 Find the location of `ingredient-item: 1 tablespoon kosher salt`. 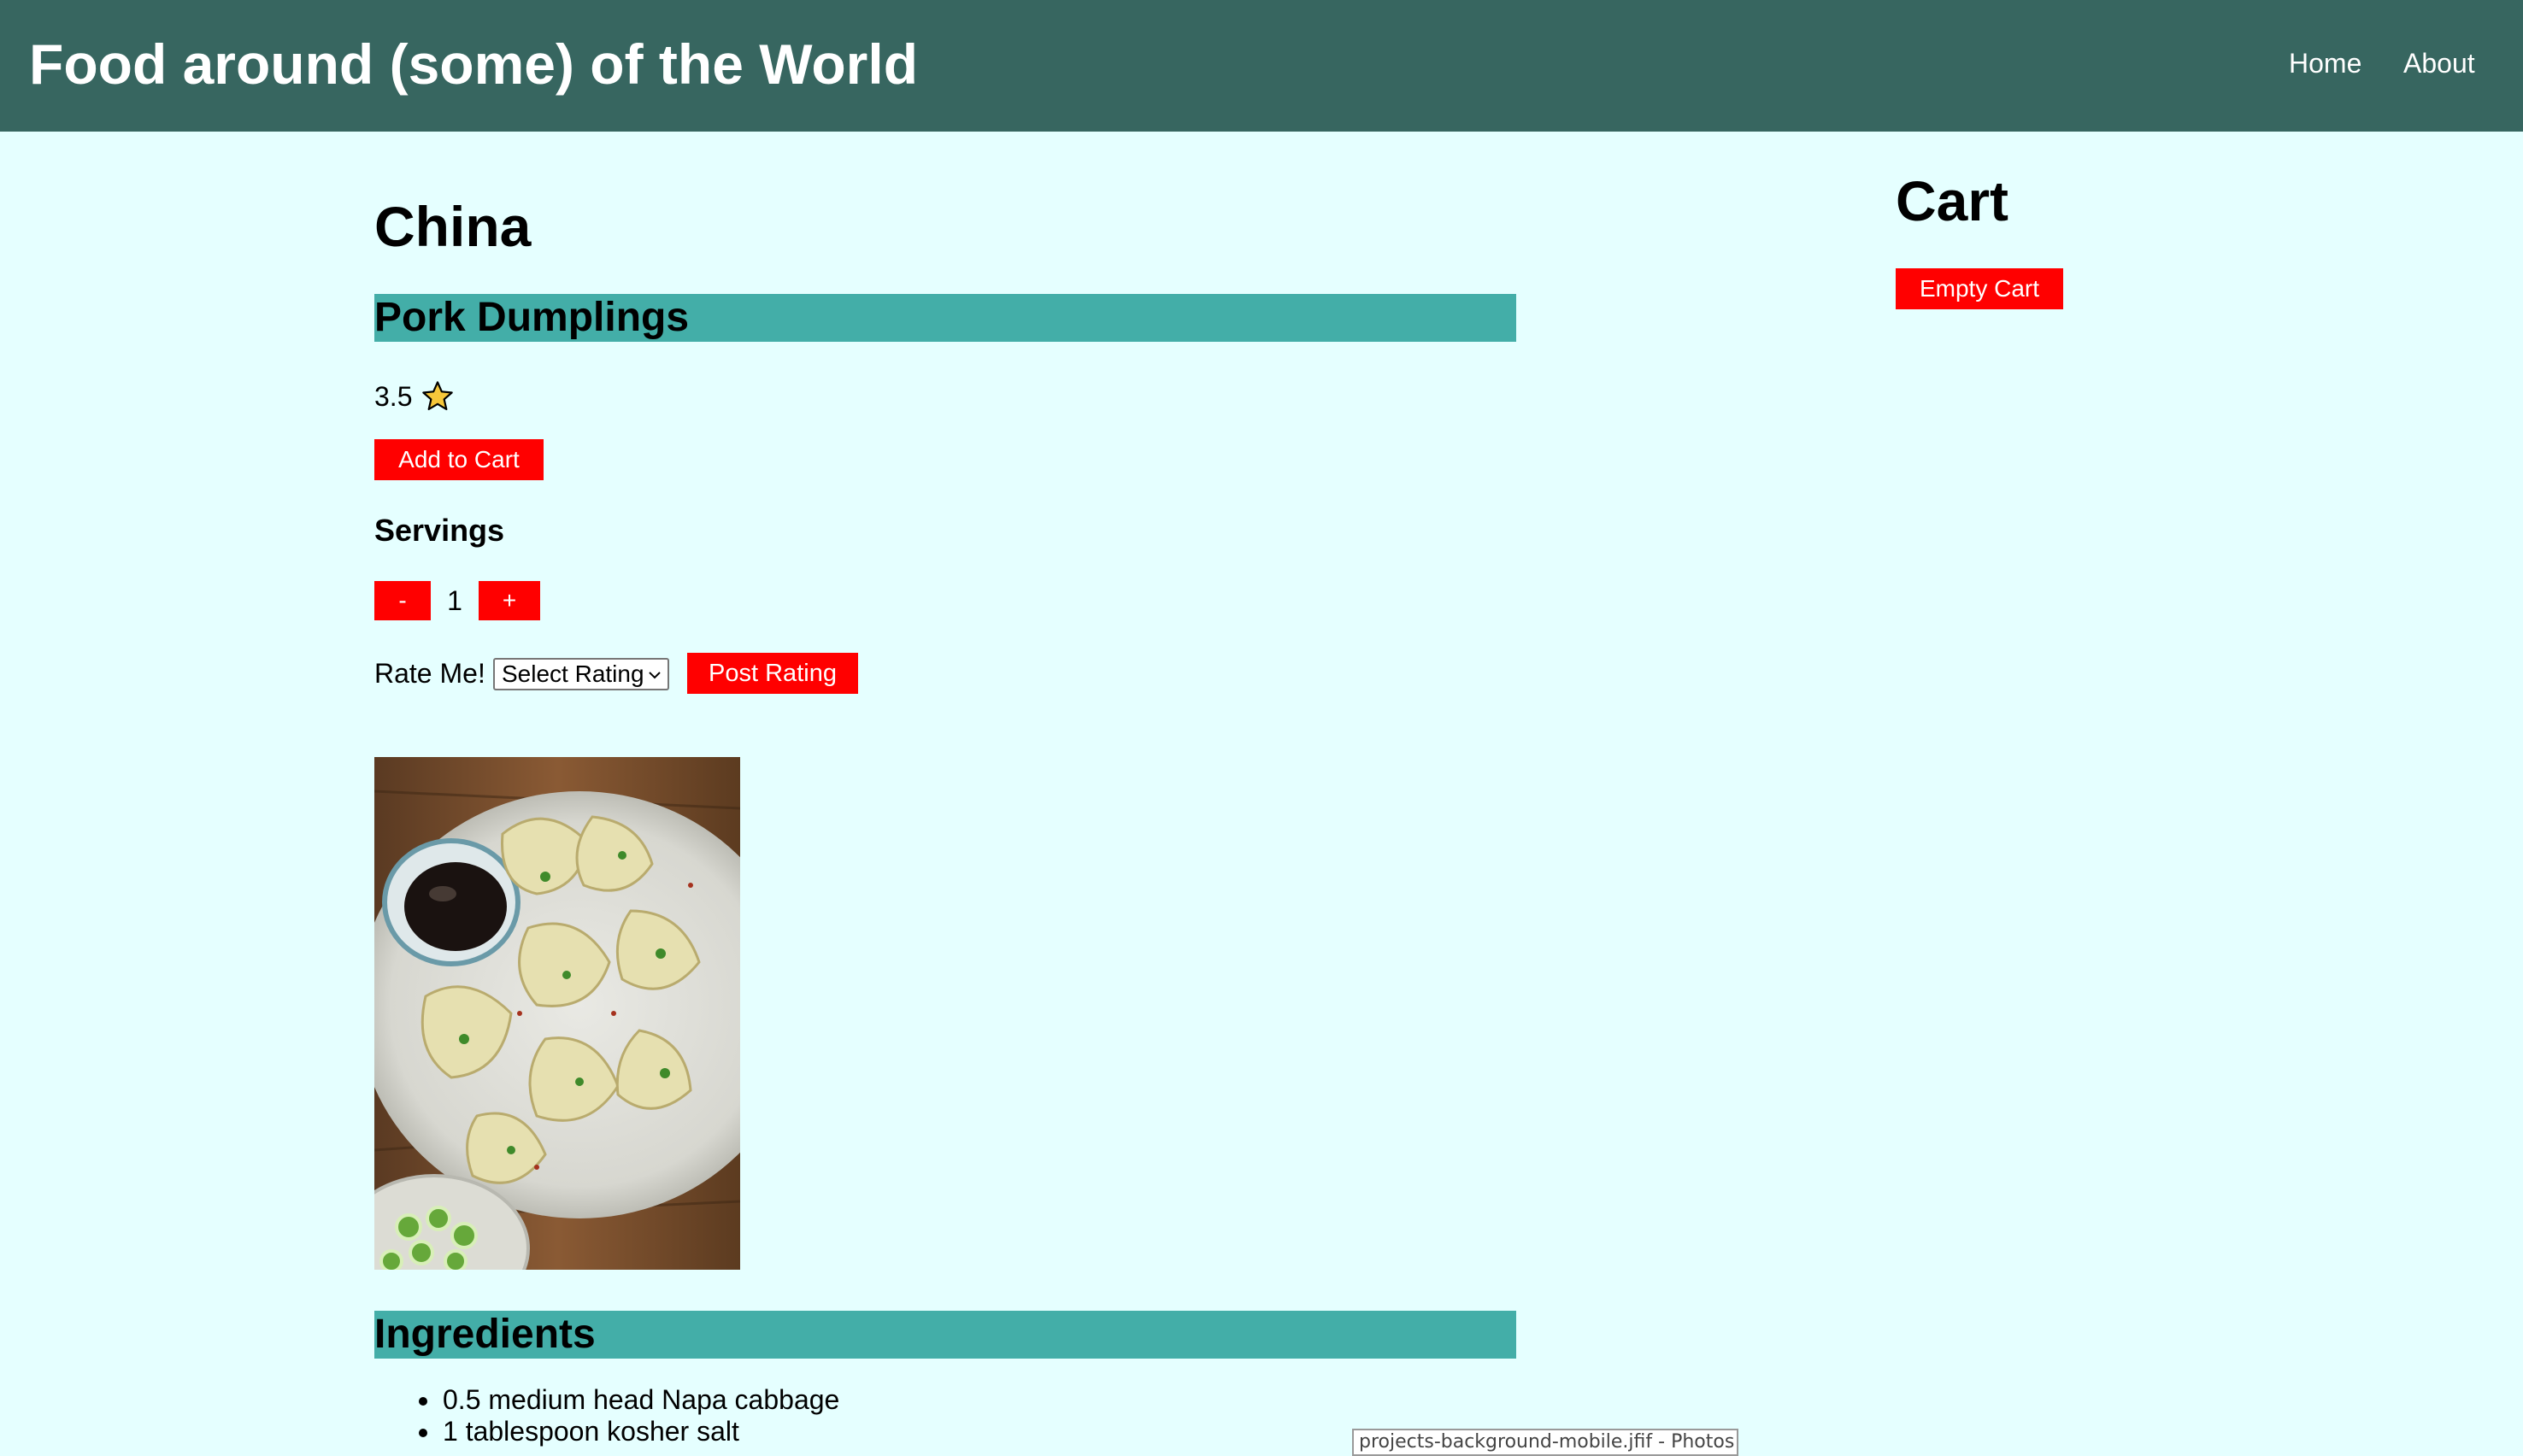

ingredient-item: 1 tablespoon kosher salt is located at coordinates (606, 1431).